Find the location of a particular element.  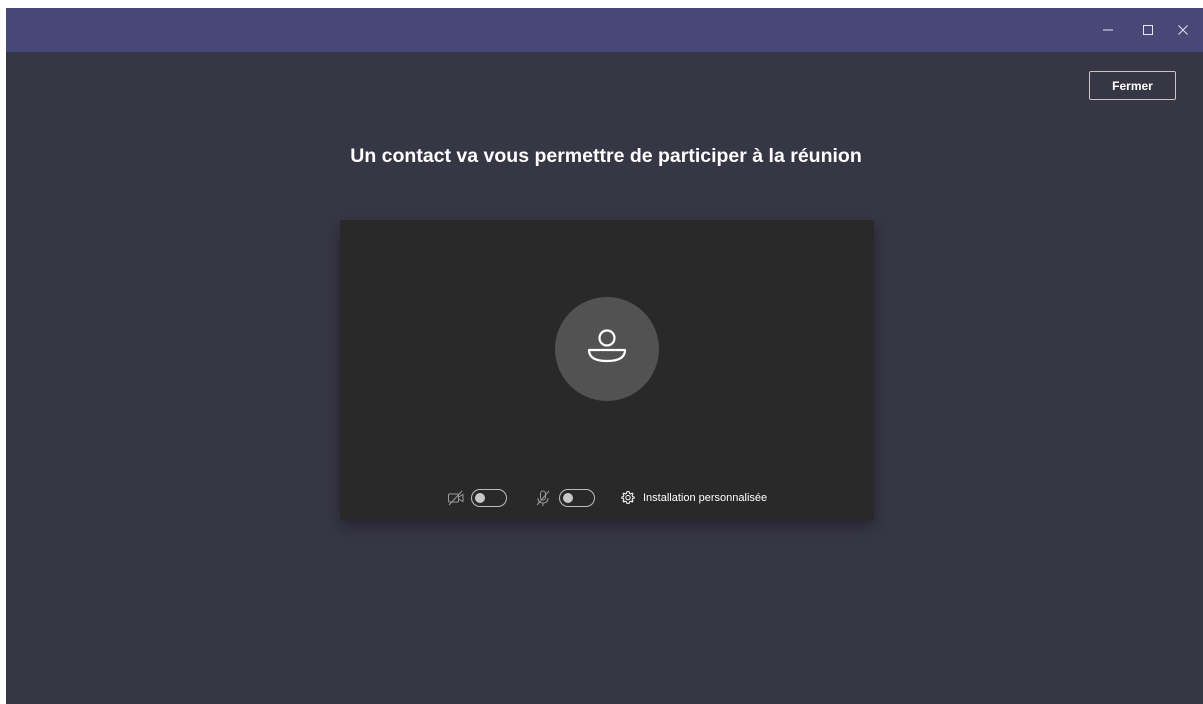

close-window-button is located at coordinates (1183, 30).